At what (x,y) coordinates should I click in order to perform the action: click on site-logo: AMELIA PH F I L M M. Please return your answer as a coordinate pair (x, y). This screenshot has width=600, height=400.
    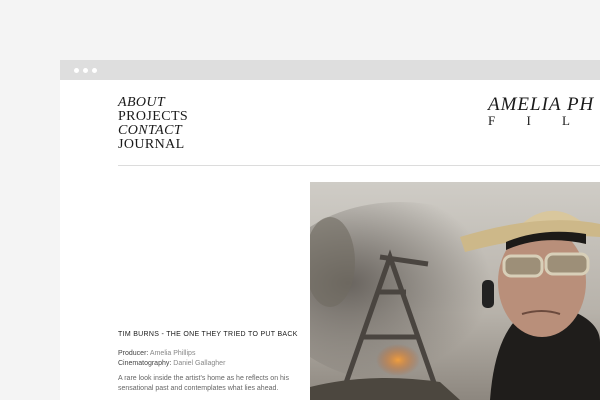
    Looking at the image, I should click on (544, 111).